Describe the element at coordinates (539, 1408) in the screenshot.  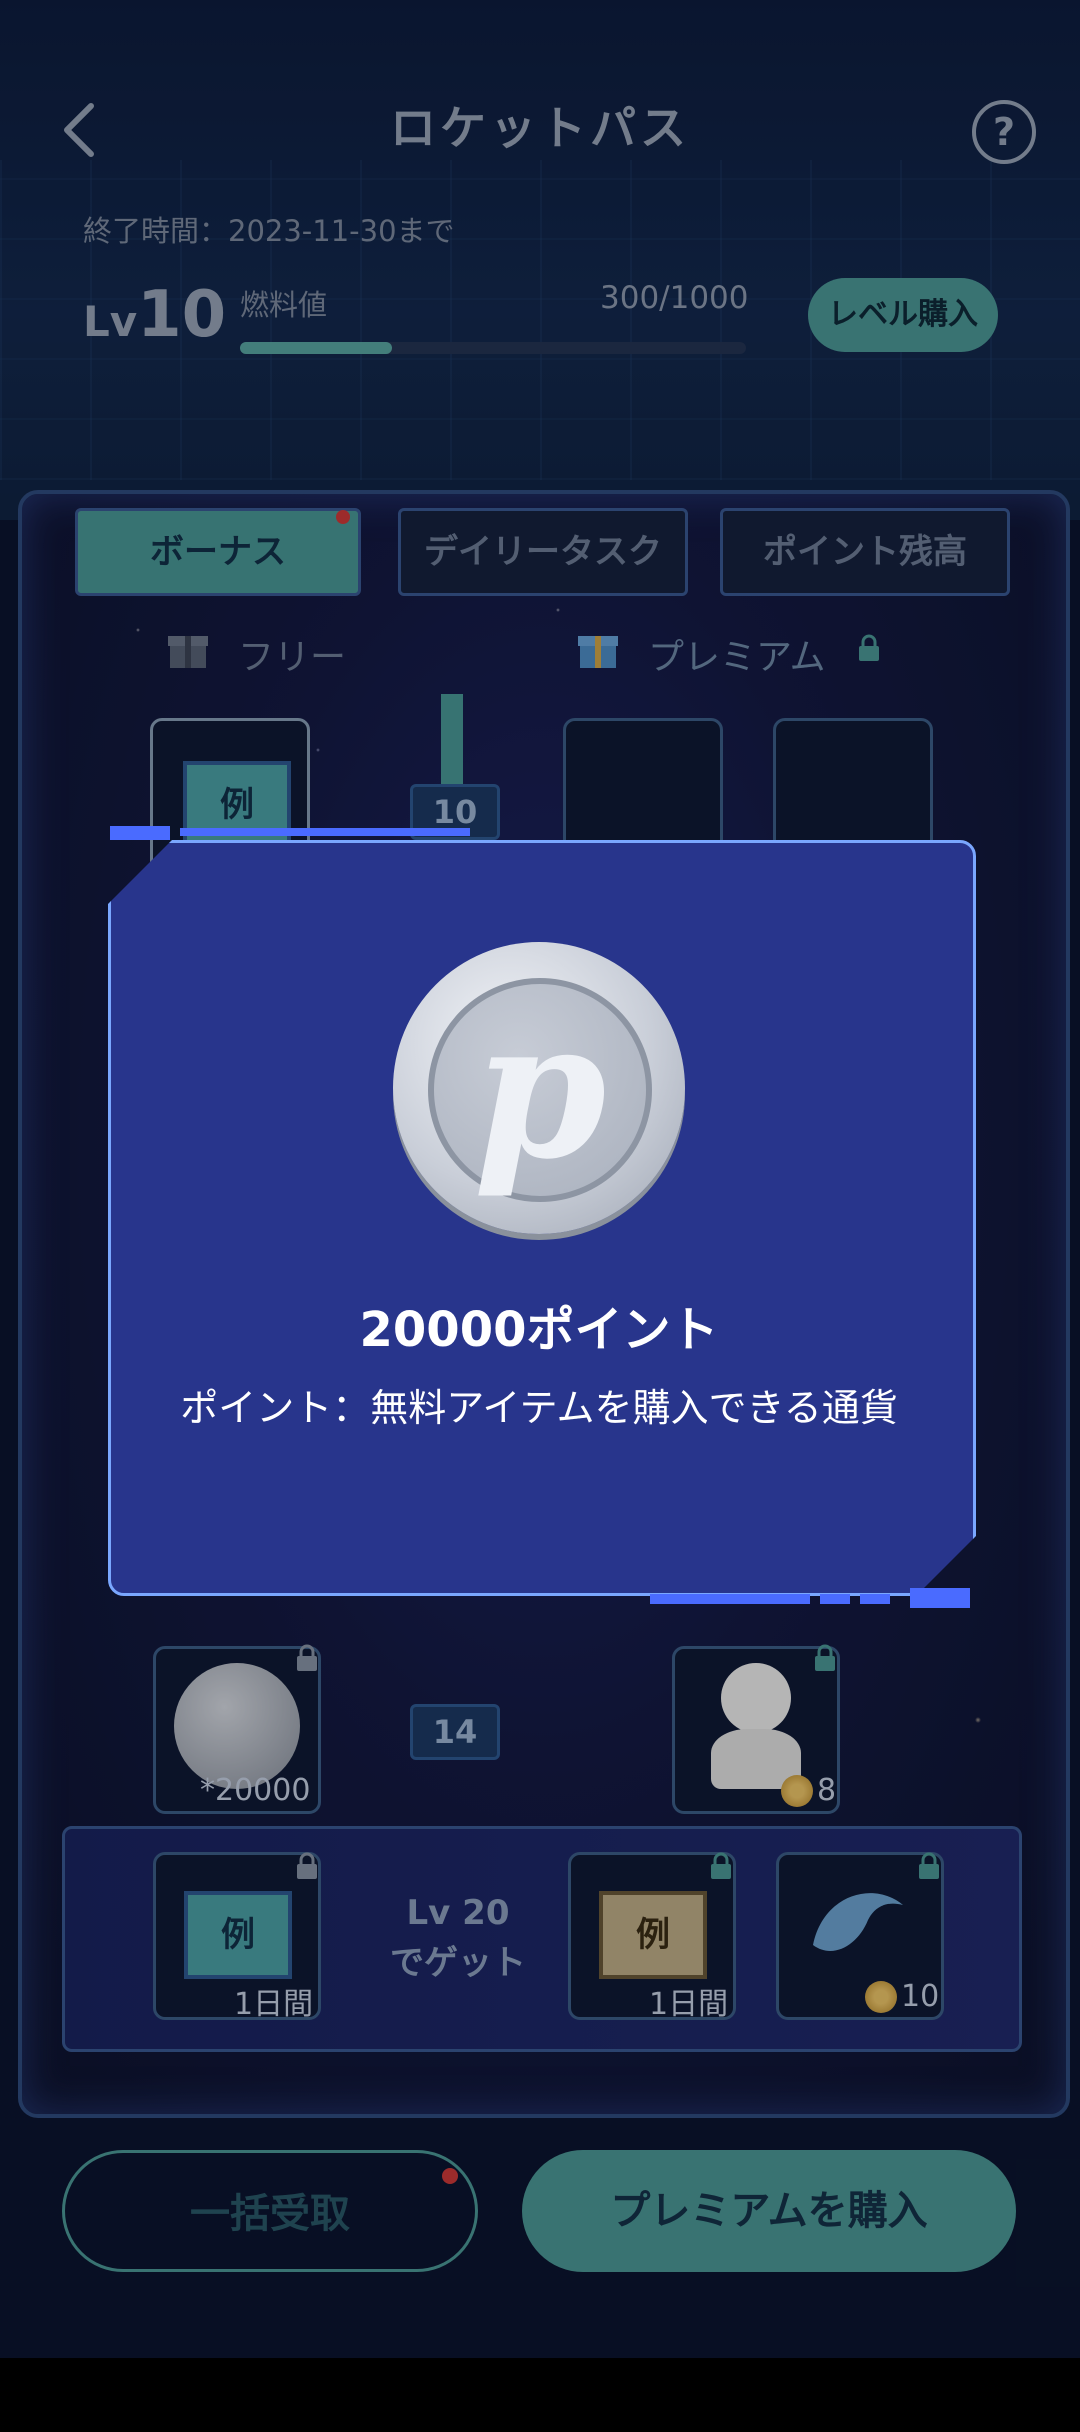
I see `modal-description: ポイント：無料アイテムを購入できる通貨` at that location.